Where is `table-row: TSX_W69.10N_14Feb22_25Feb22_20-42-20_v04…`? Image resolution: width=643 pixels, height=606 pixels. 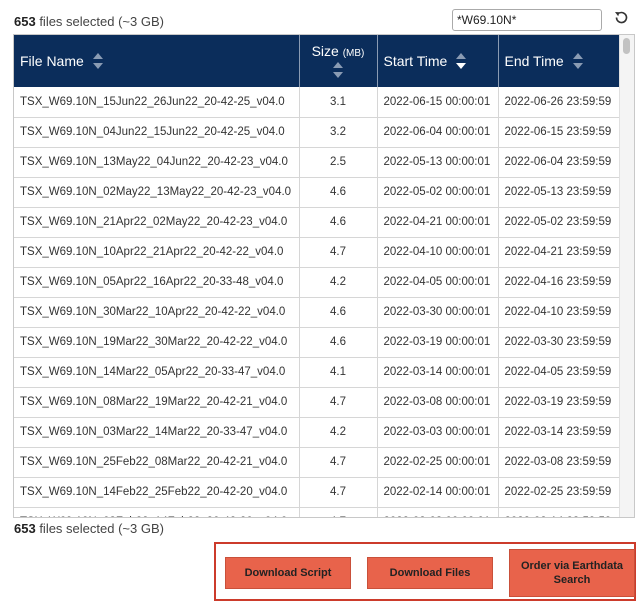
table-row: TSX_W69.10N_14Feb22_25Feb22_20-42-20_v04… is located at coordinates (317, 492).